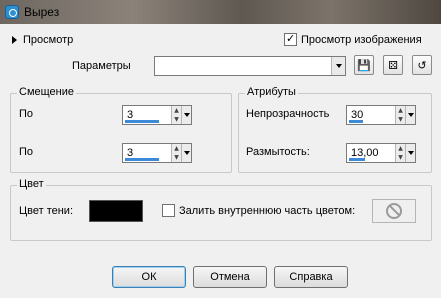  Describe the element at coordinates (267, 210) in the screenshot. I see `fill-inner-label: Залить внутреннюю часть цветом:` at that location.